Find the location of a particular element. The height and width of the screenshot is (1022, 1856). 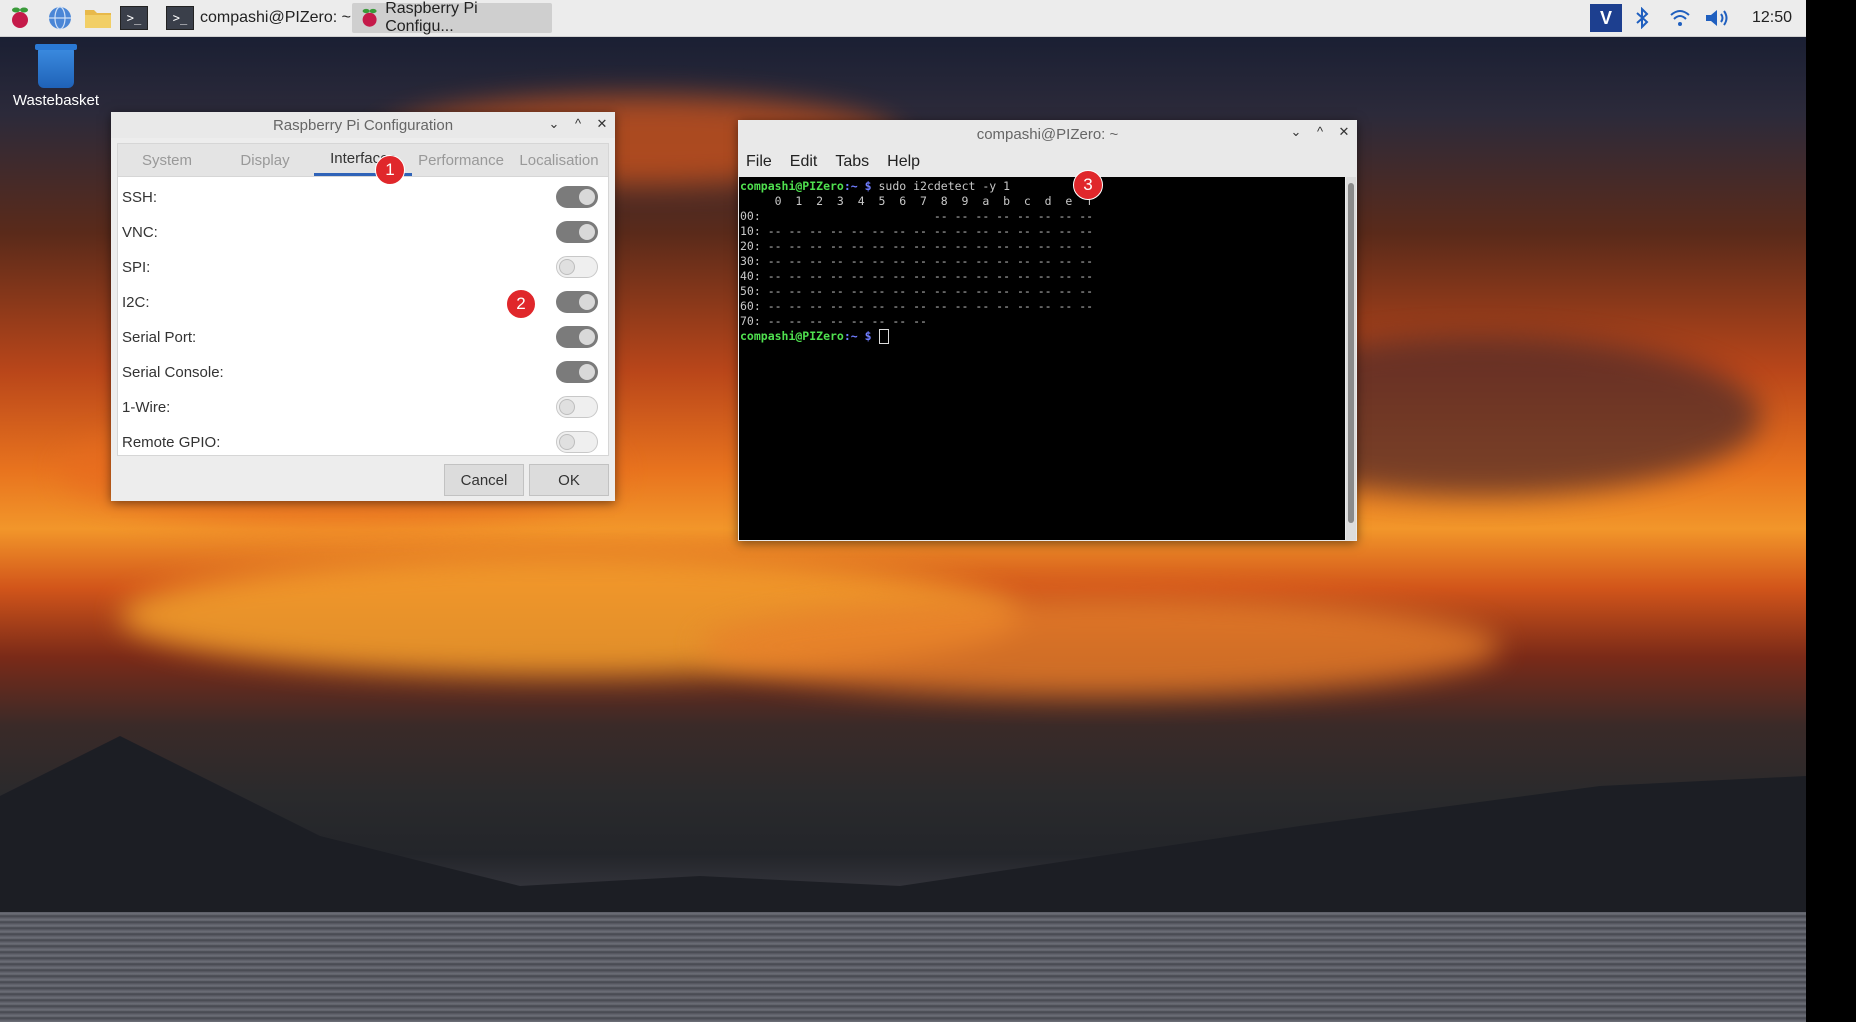

raspberry-menu-icon is located at coordinates (20, 18).